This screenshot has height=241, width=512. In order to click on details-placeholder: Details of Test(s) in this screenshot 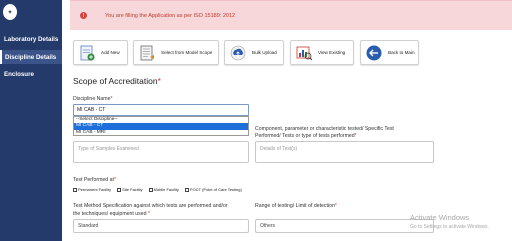, I will do `click(279, 149)`.